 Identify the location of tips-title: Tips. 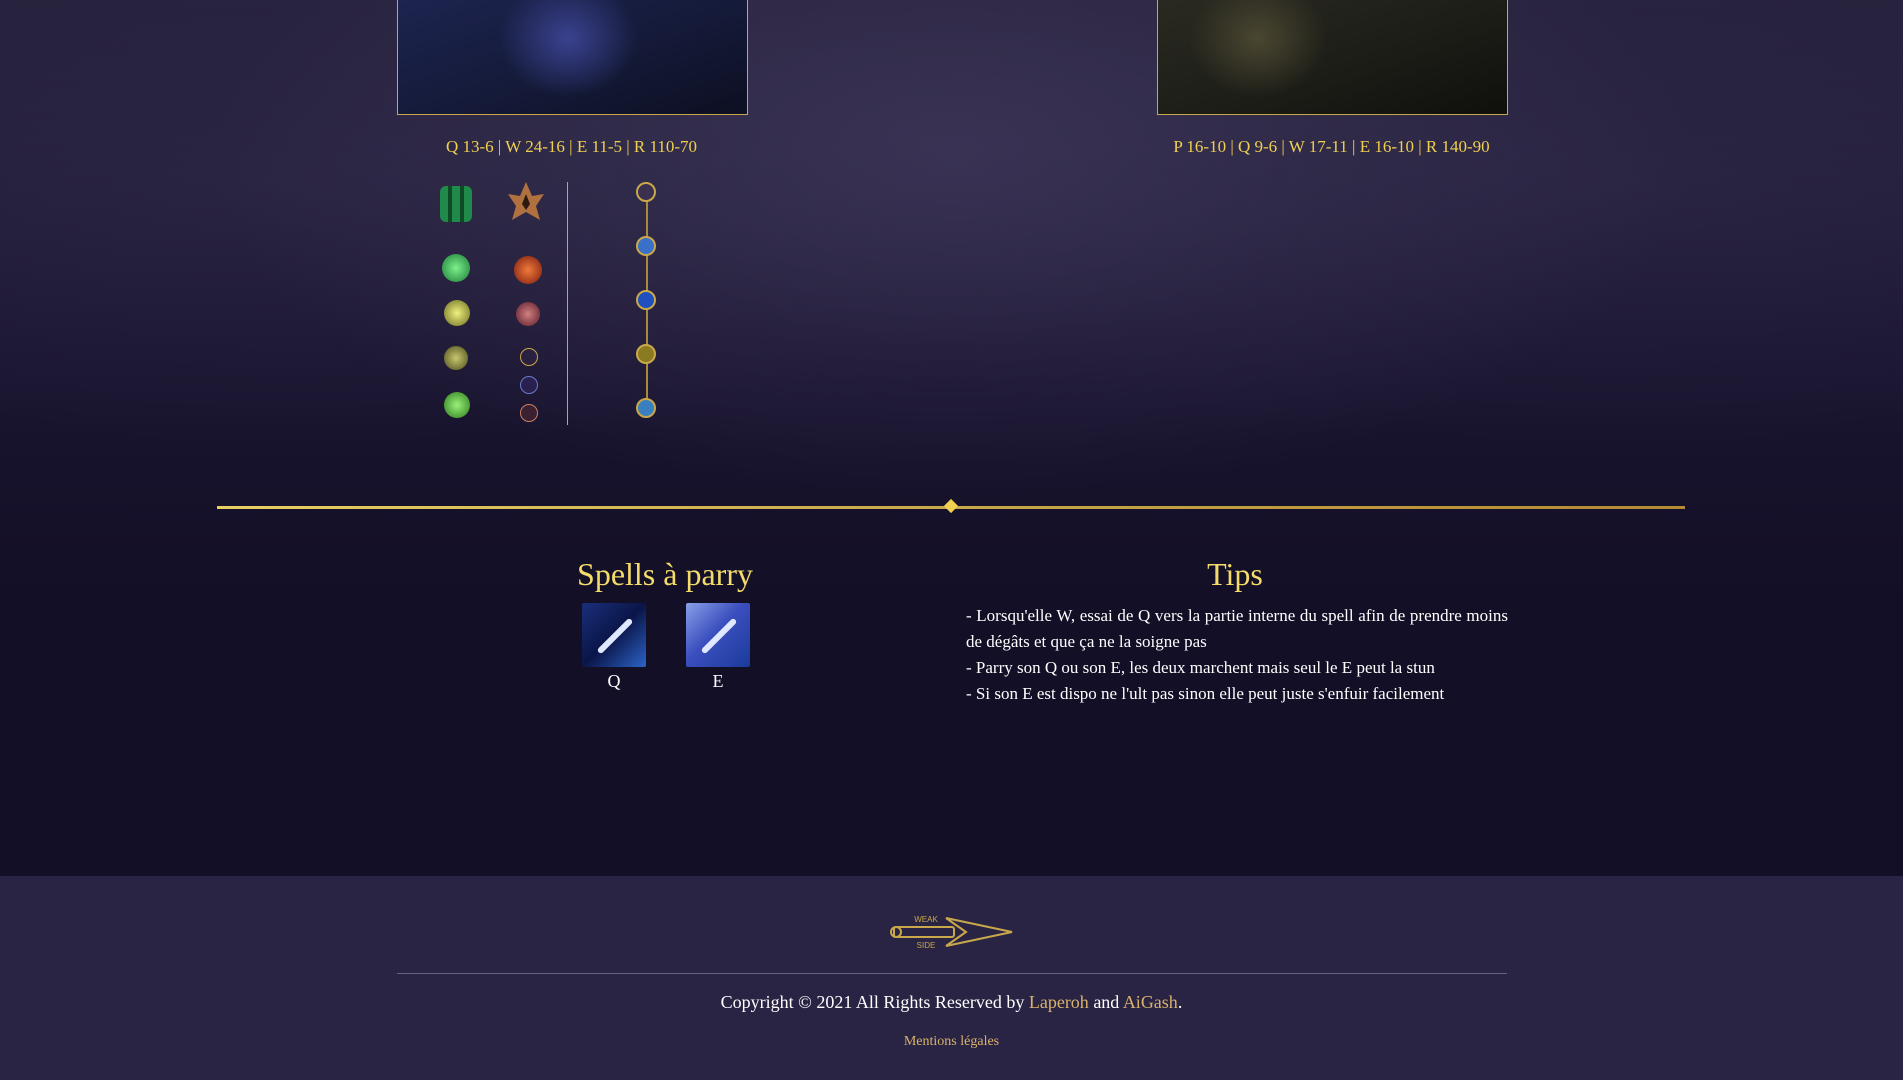
(1235, 574).